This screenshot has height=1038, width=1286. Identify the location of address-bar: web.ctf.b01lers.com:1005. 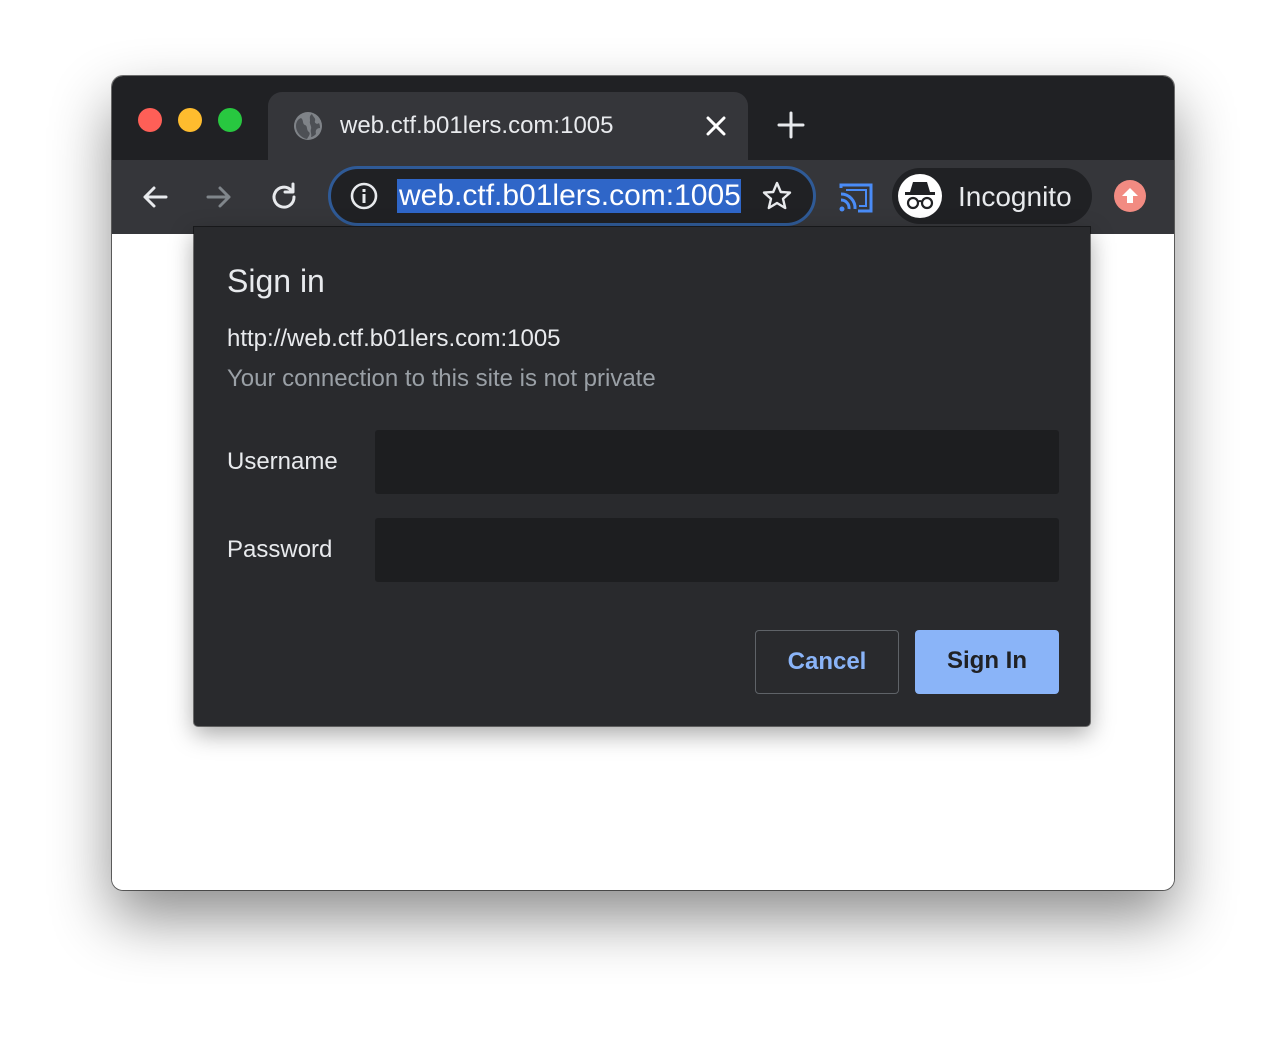
(572, 196).